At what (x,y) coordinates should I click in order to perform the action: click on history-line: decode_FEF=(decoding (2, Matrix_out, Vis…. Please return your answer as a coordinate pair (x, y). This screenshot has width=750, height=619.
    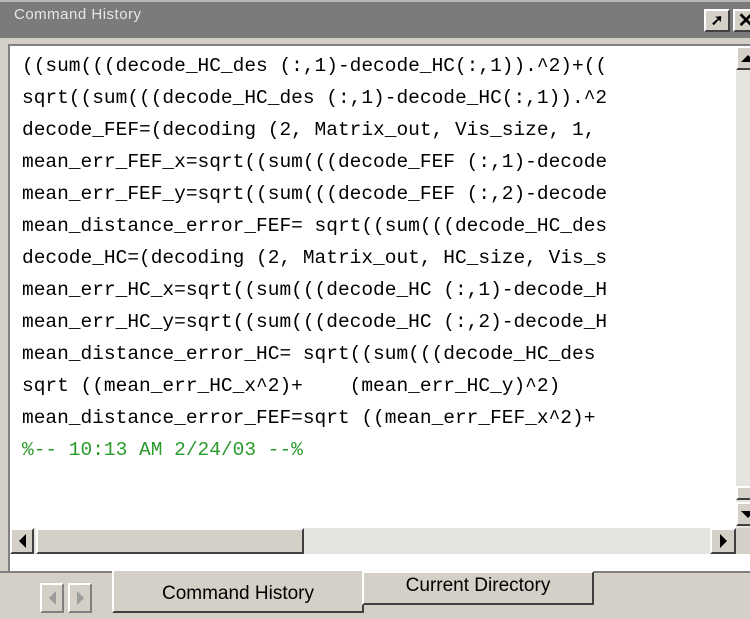
    Looking at the image, I should click on (371, 130).